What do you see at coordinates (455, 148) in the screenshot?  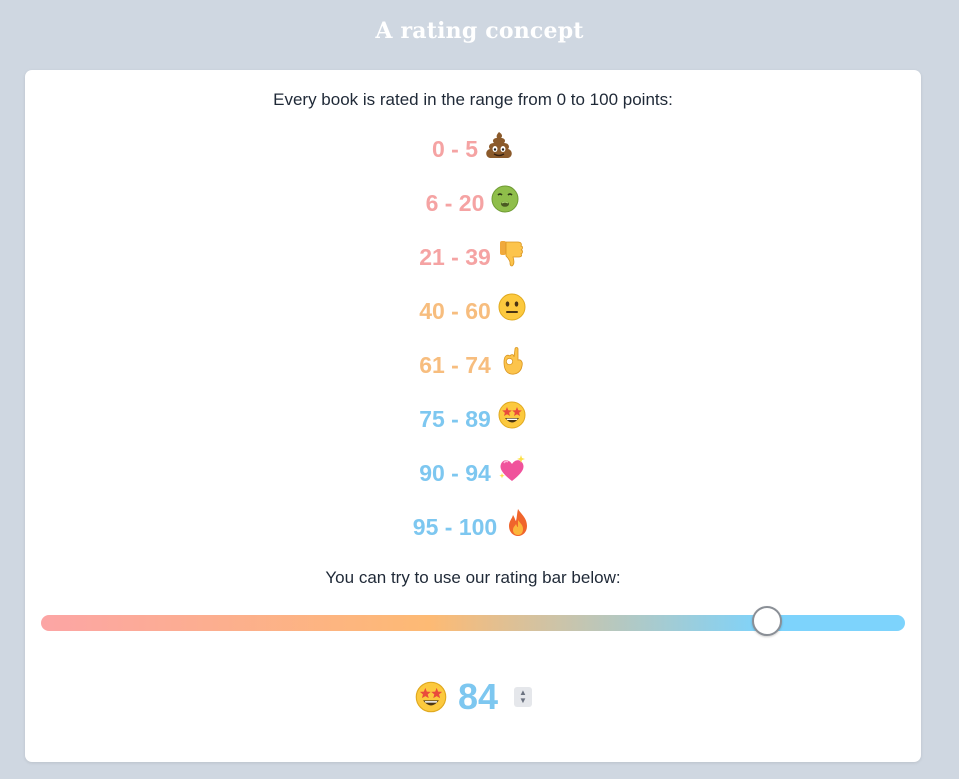 I see `range-label: 0 - 5` at bounding box center [455, 148].